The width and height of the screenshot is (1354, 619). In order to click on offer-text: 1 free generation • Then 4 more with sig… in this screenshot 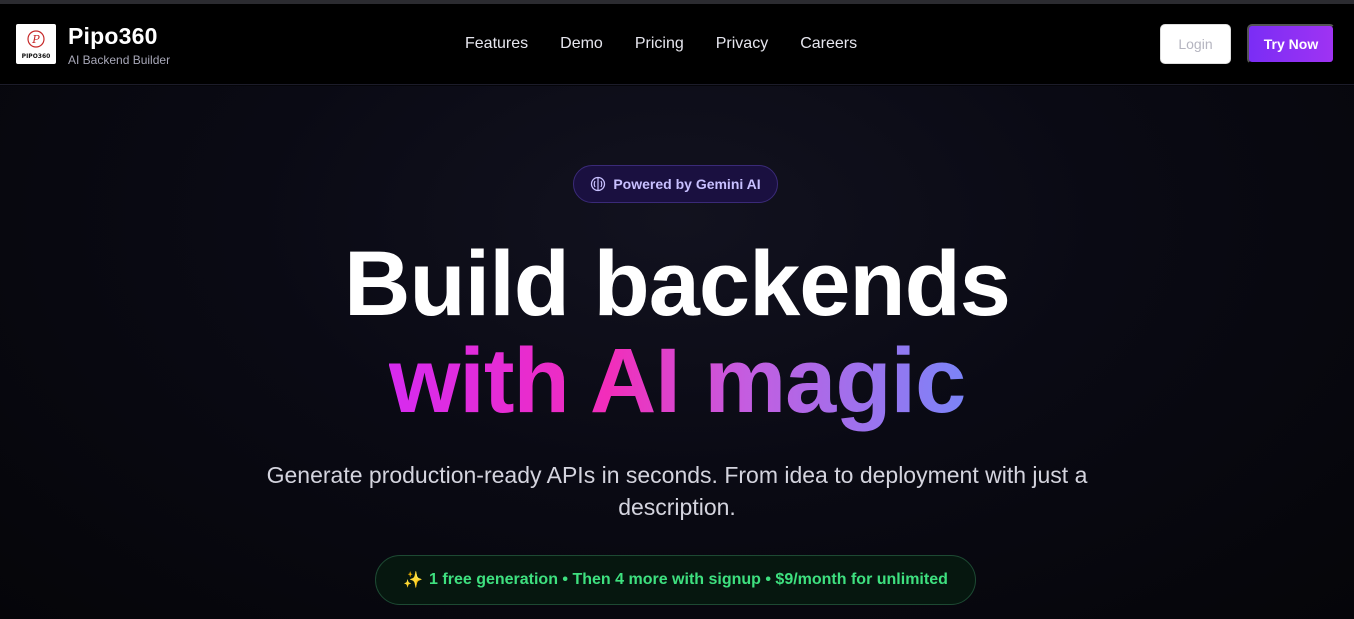, I will do `click(688, 579)`.